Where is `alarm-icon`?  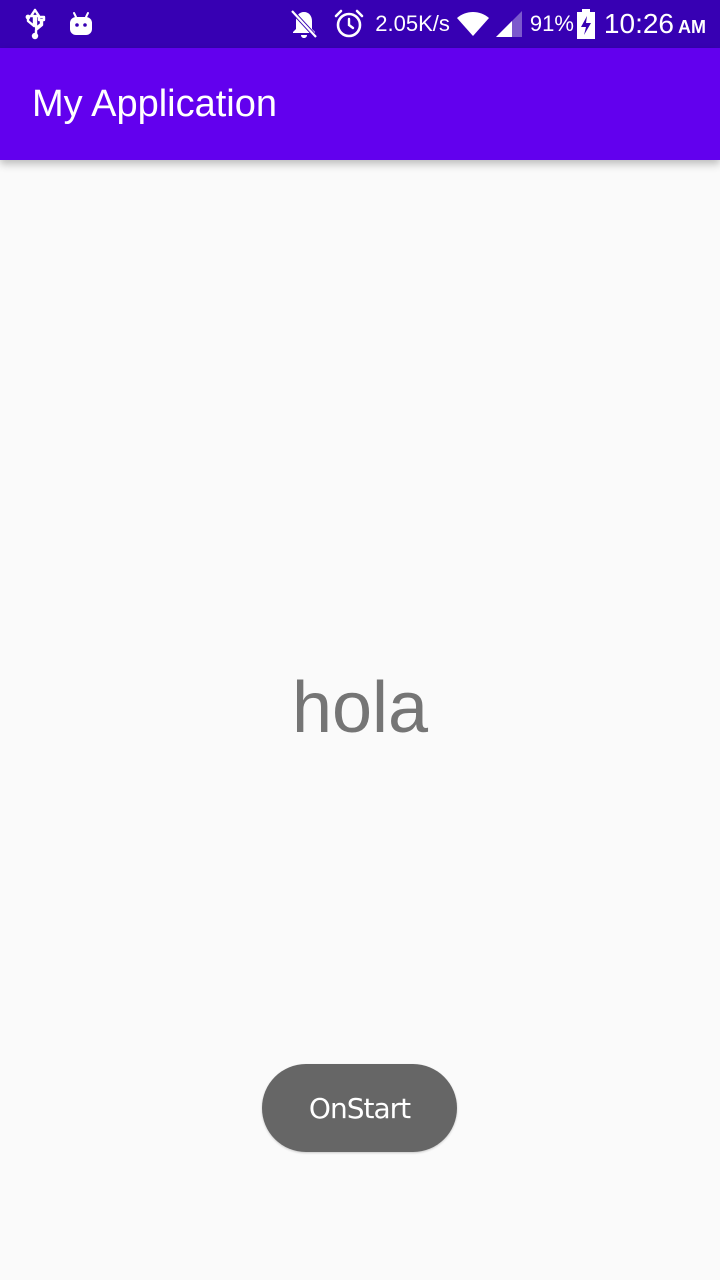 alarm-icon is located at coordinates (349, 24).